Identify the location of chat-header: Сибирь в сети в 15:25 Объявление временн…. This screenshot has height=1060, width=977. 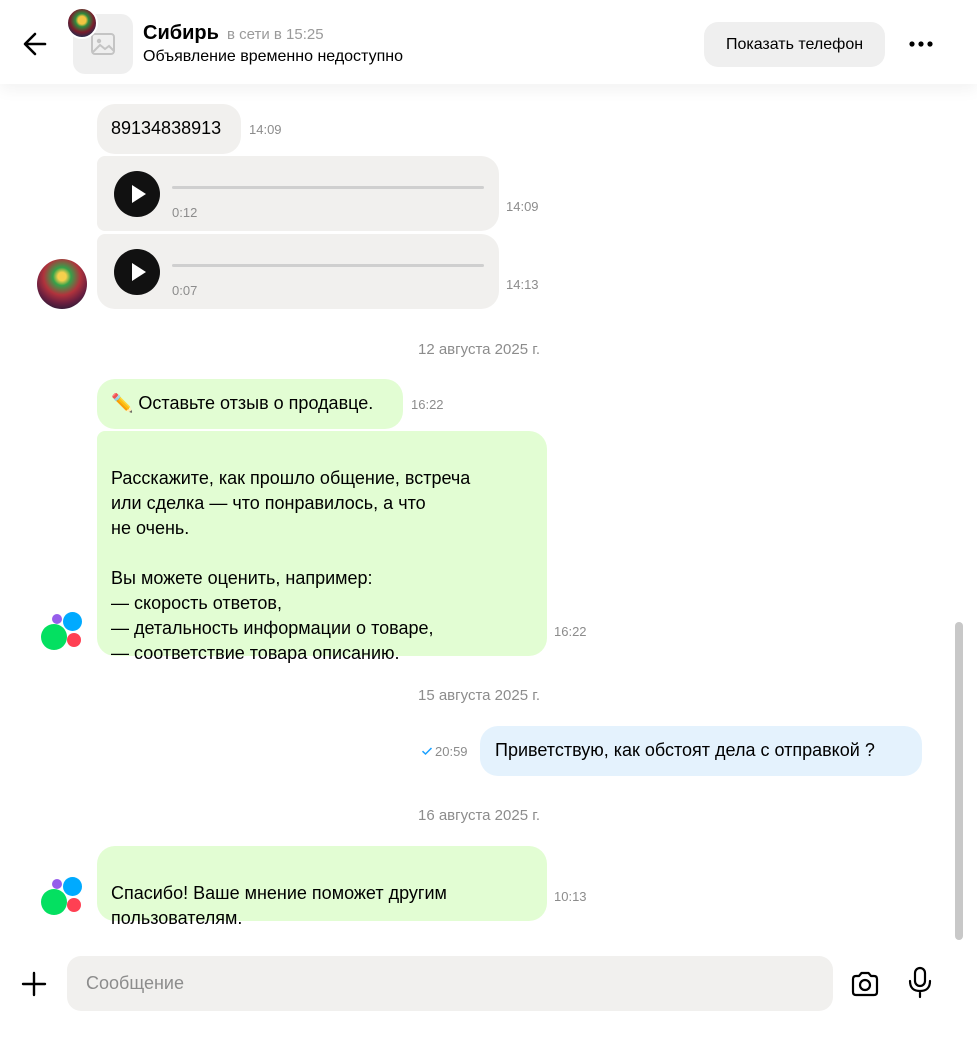
(488, 42).